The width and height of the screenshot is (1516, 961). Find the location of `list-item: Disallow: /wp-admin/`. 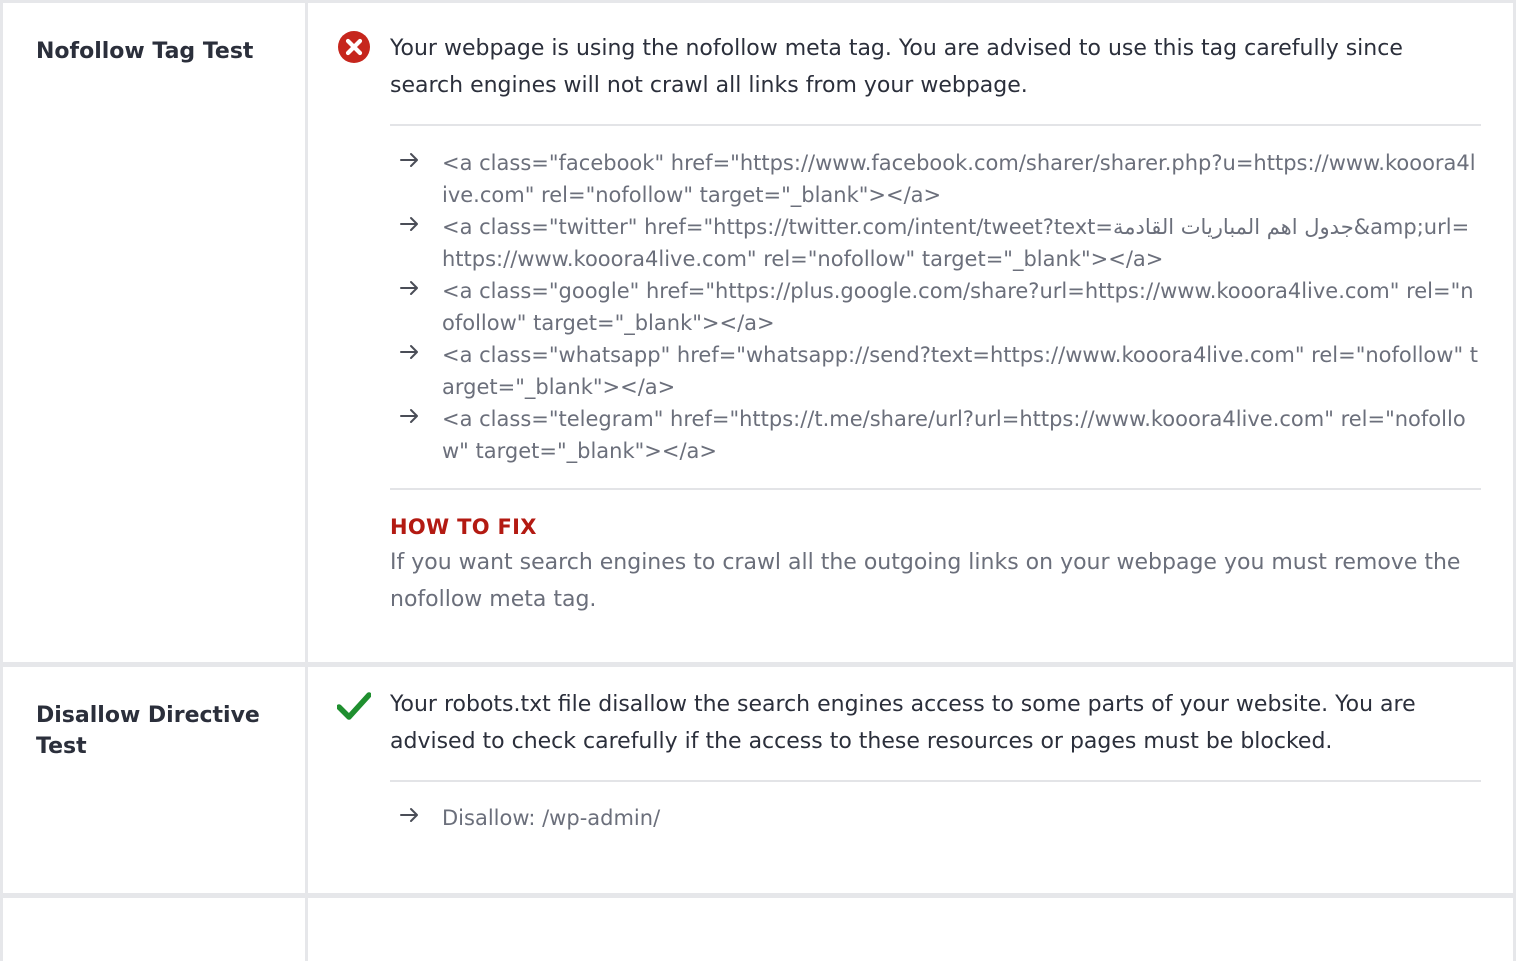

list-item: Disallow: /wp-admin/ is located at coordinates (894, 818).